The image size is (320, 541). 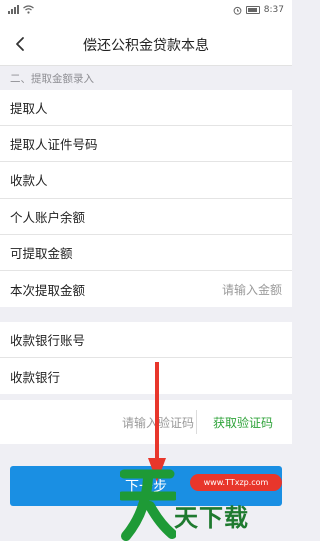 I want to click on watermark: www.TTxzp.com 天下载, so click(x=206, y=501).